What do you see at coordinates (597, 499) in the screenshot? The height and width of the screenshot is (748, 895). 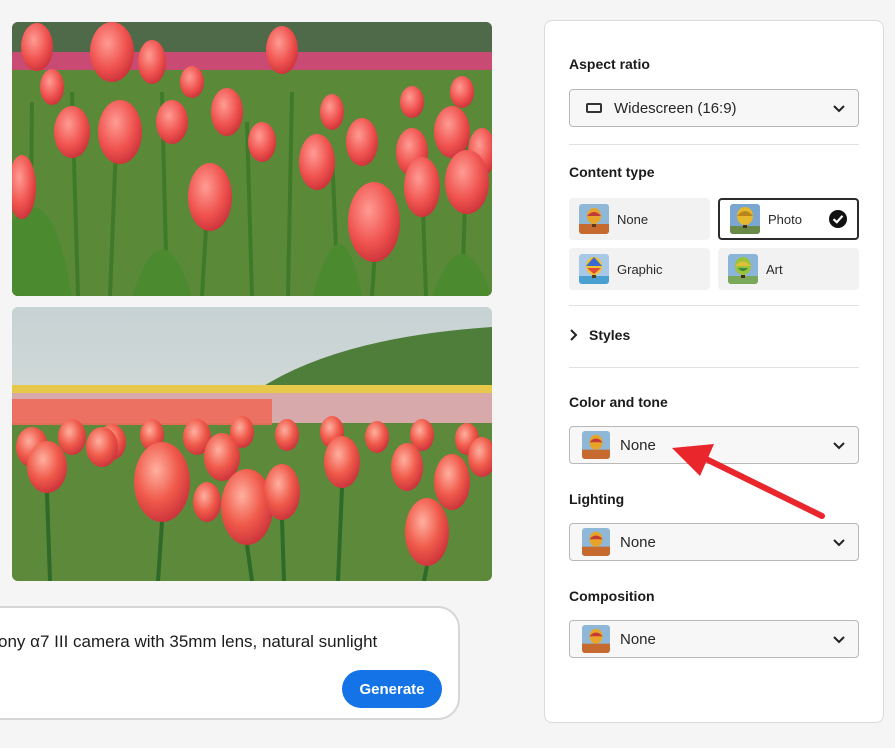 I see `lighting-title: Lighting` at bounding box center [597, 499].